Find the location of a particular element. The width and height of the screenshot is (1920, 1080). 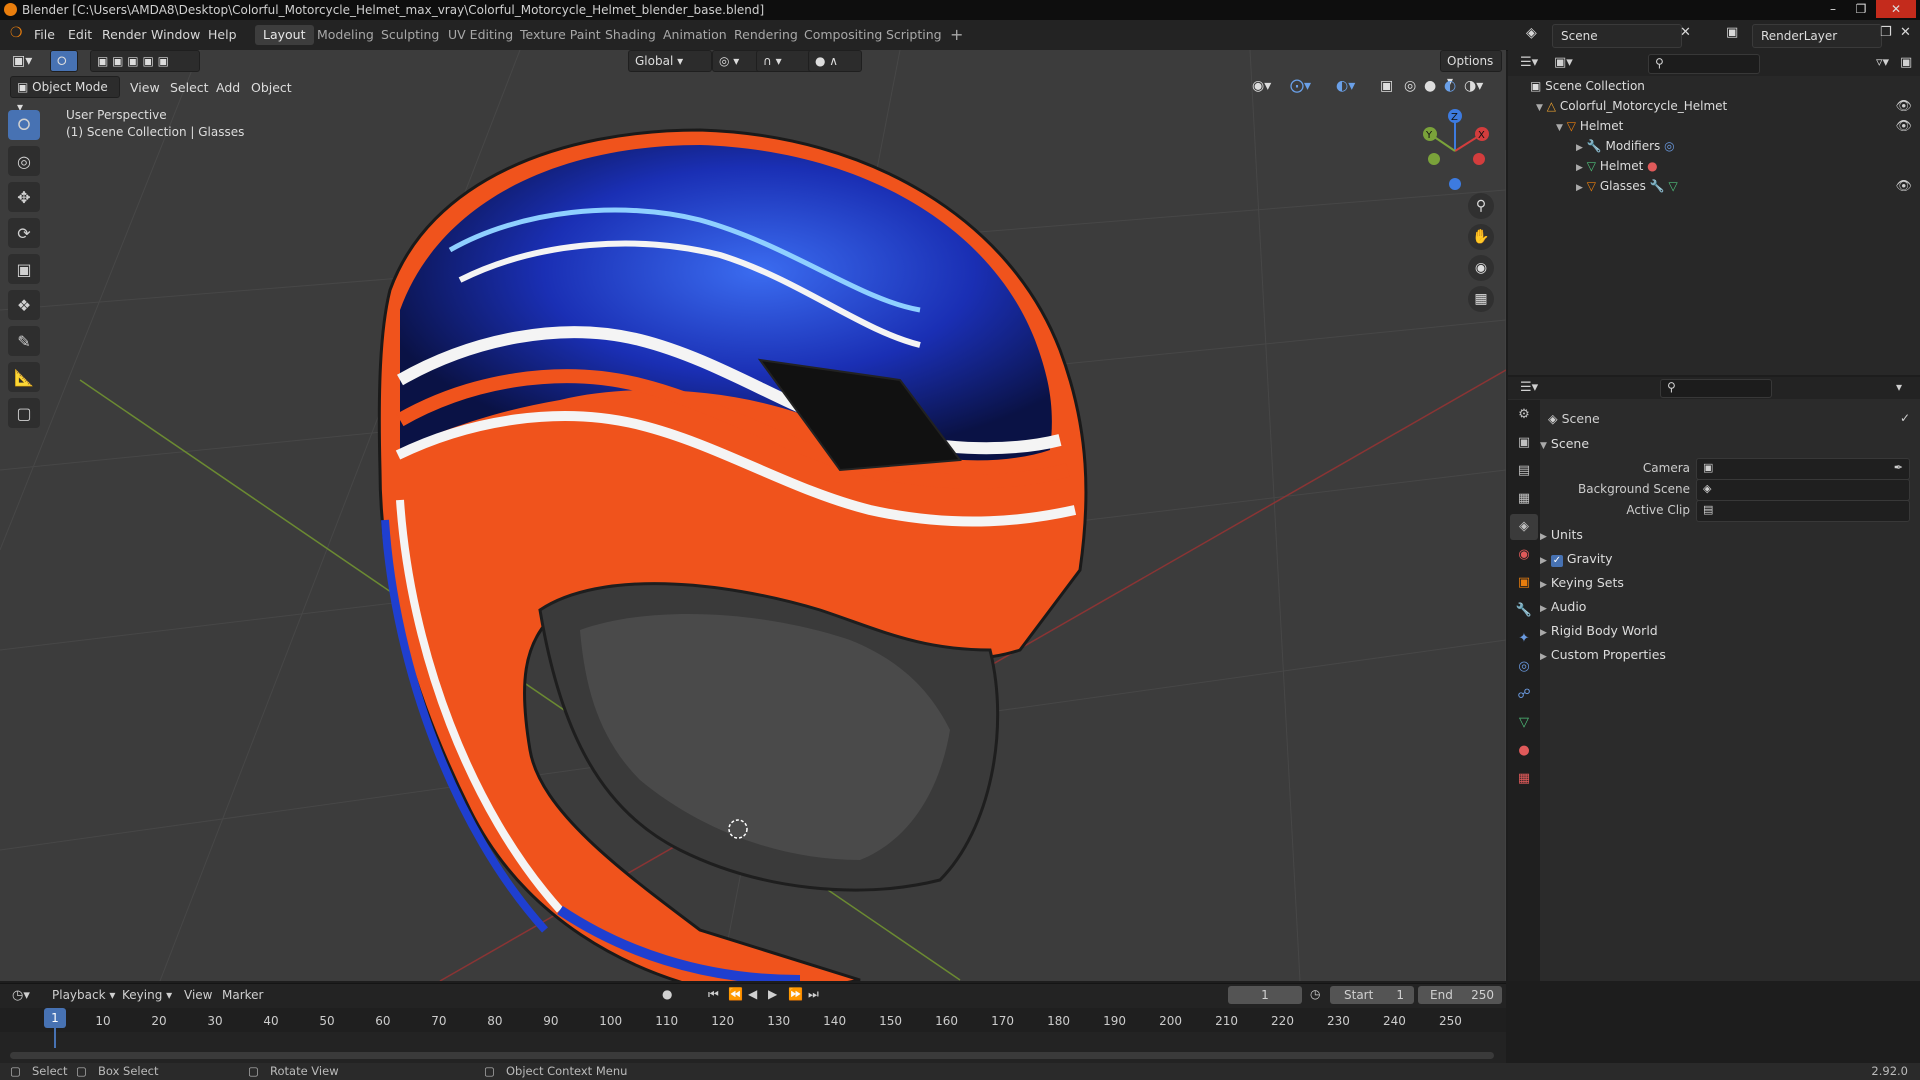

current-frame-field: 1 is located at coordinates (1265, 995).